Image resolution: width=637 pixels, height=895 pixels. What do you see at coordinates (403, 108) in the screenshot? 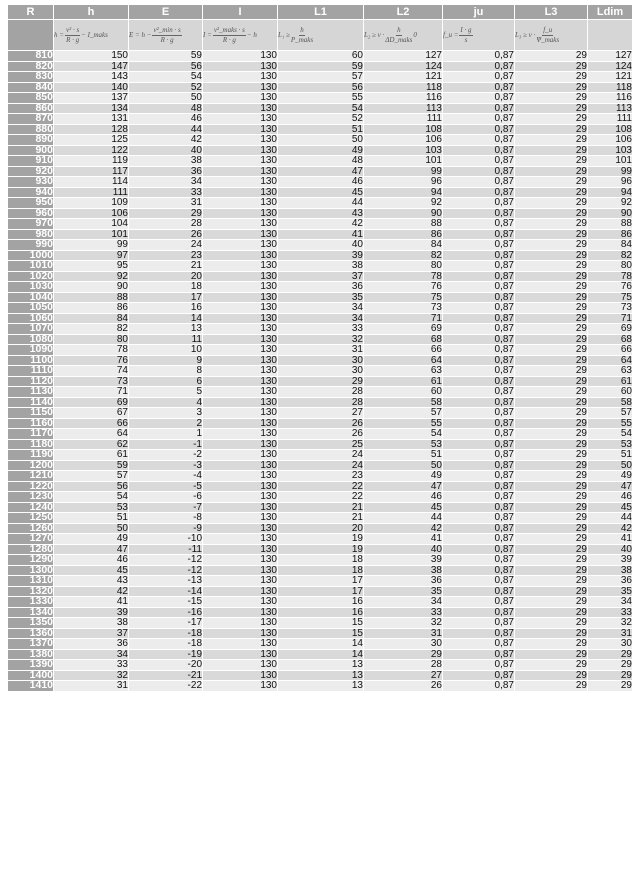
I see `cell-l2: 113` at bounding box center [403, 108].